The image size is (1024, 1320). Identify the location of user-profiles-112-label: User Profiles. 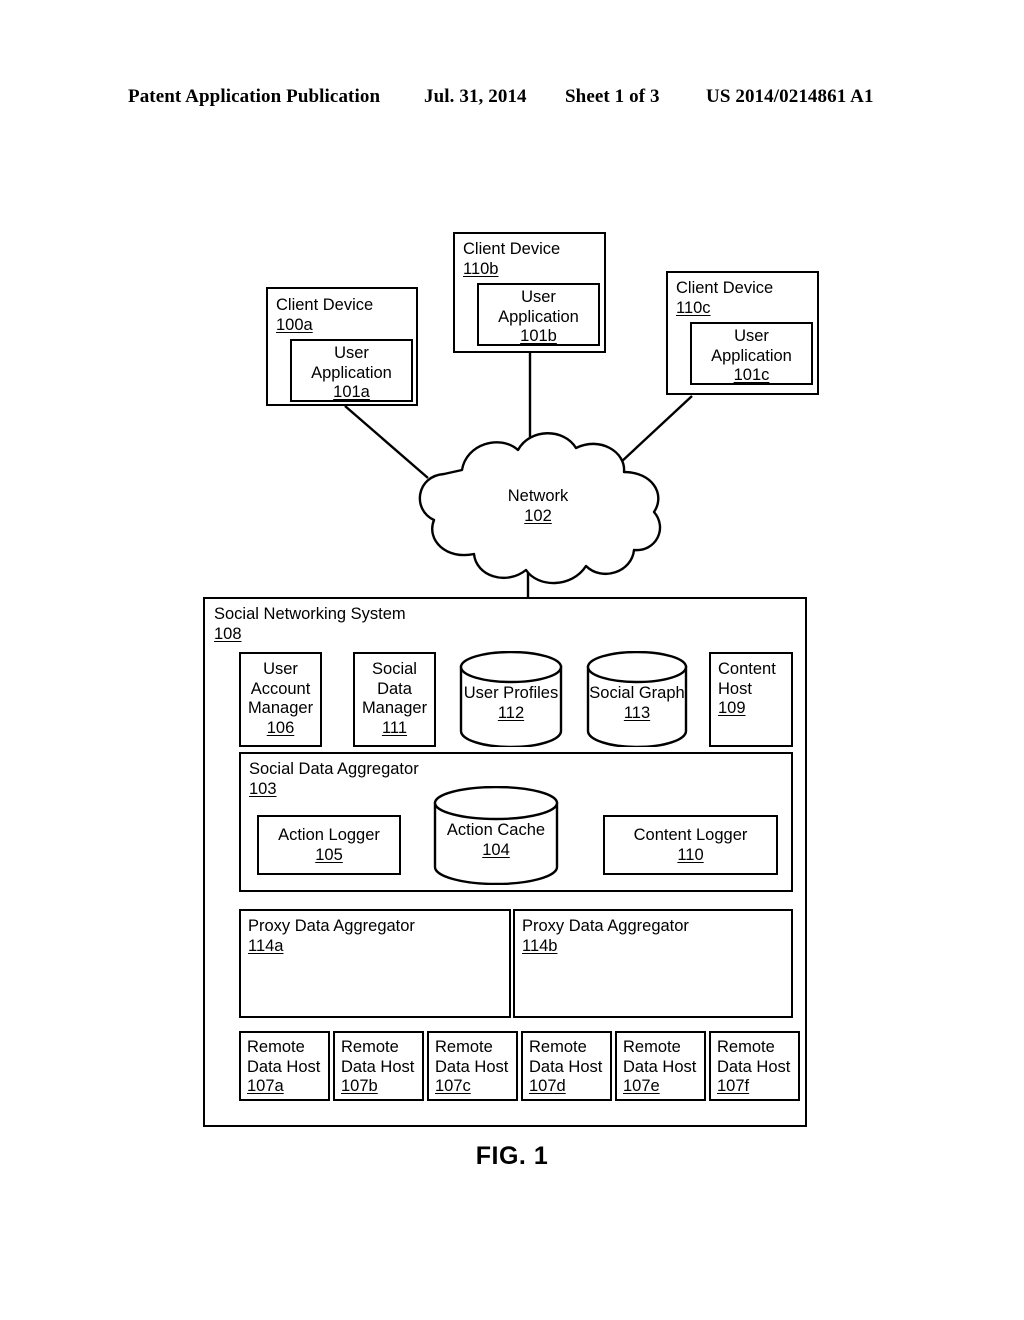
(511, 693).